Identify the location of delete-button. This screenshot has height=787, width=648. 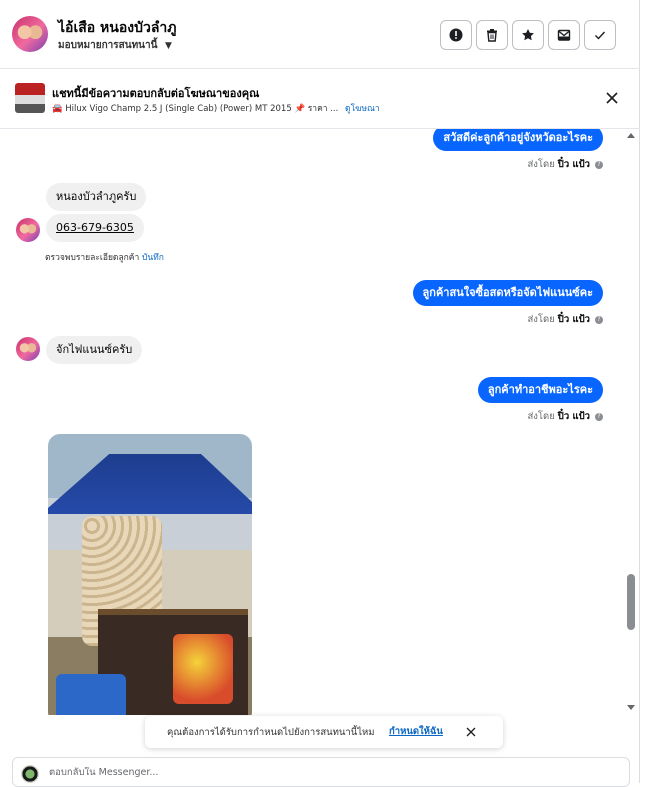
(492, 35).